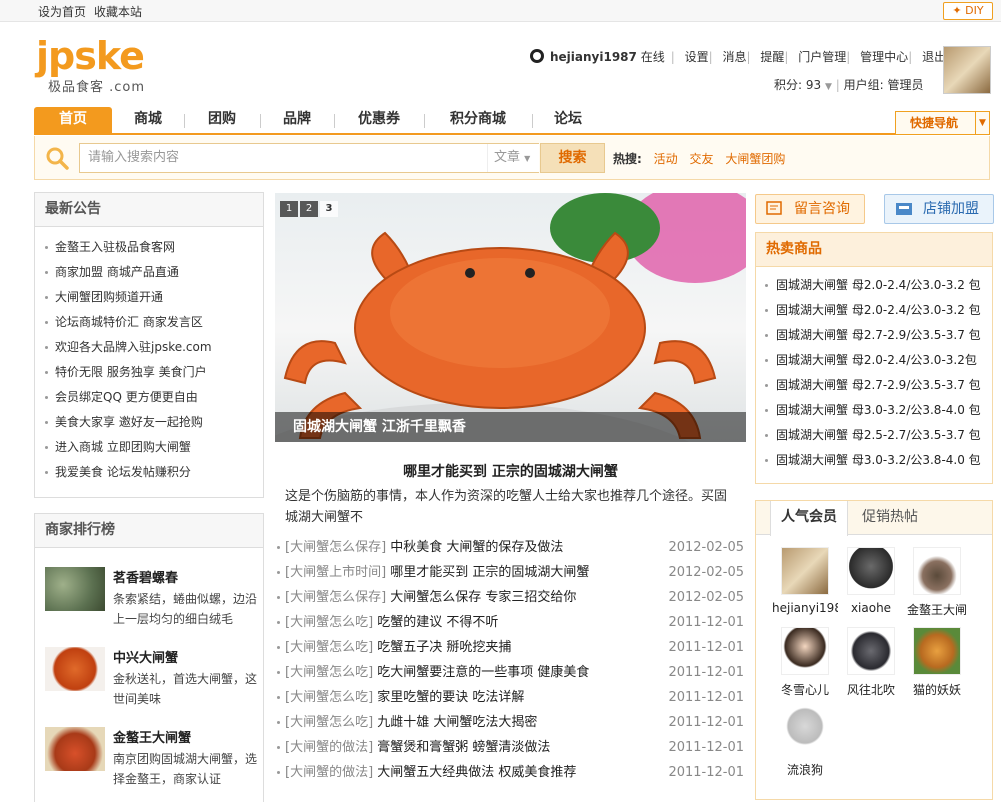 This screenshot has height=802, width=1001. What do you see at coordinates (874, 435) in the screenshot?
I see `list-item: 固城湖大闸蟹 母2.5-2.7/公3.5-3.7 包` at bounding box center [874, 435].